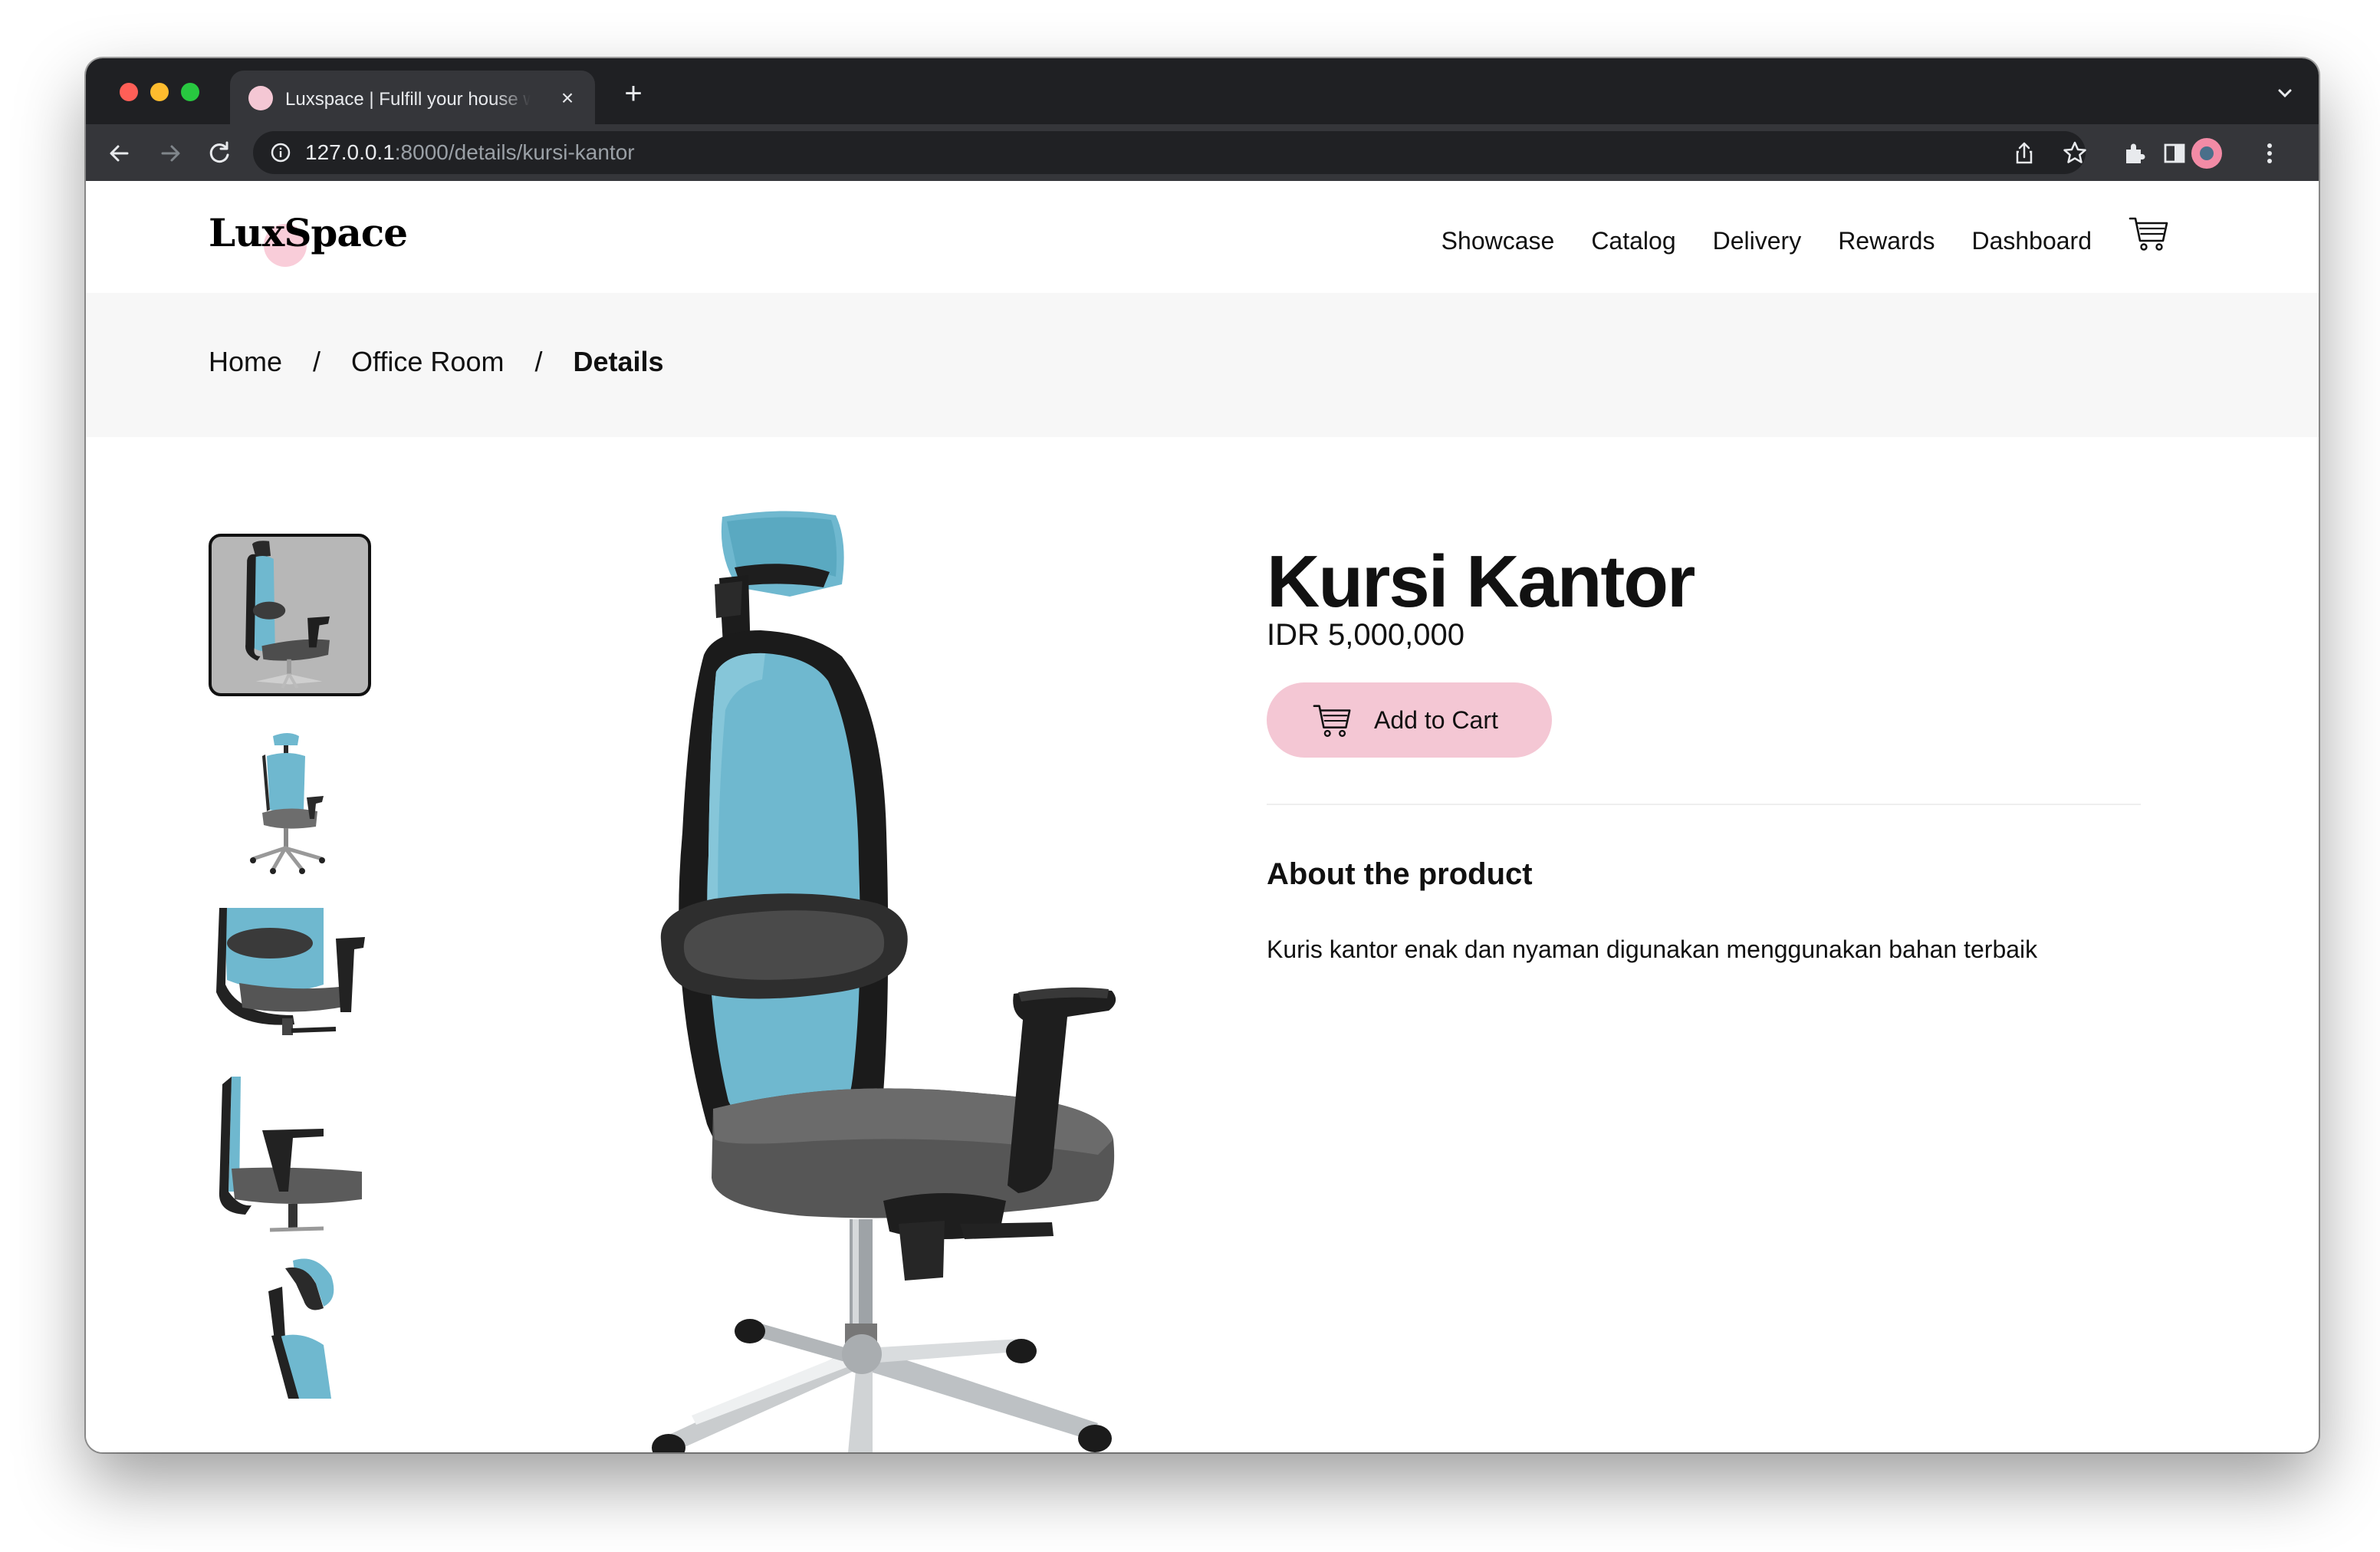 Image resolution: width=2380 pixels, height=1552 pixels. Describe the element at coordinates (1498, 241) in the screenshot. I see `nav-showcase: Showcase` at that location.